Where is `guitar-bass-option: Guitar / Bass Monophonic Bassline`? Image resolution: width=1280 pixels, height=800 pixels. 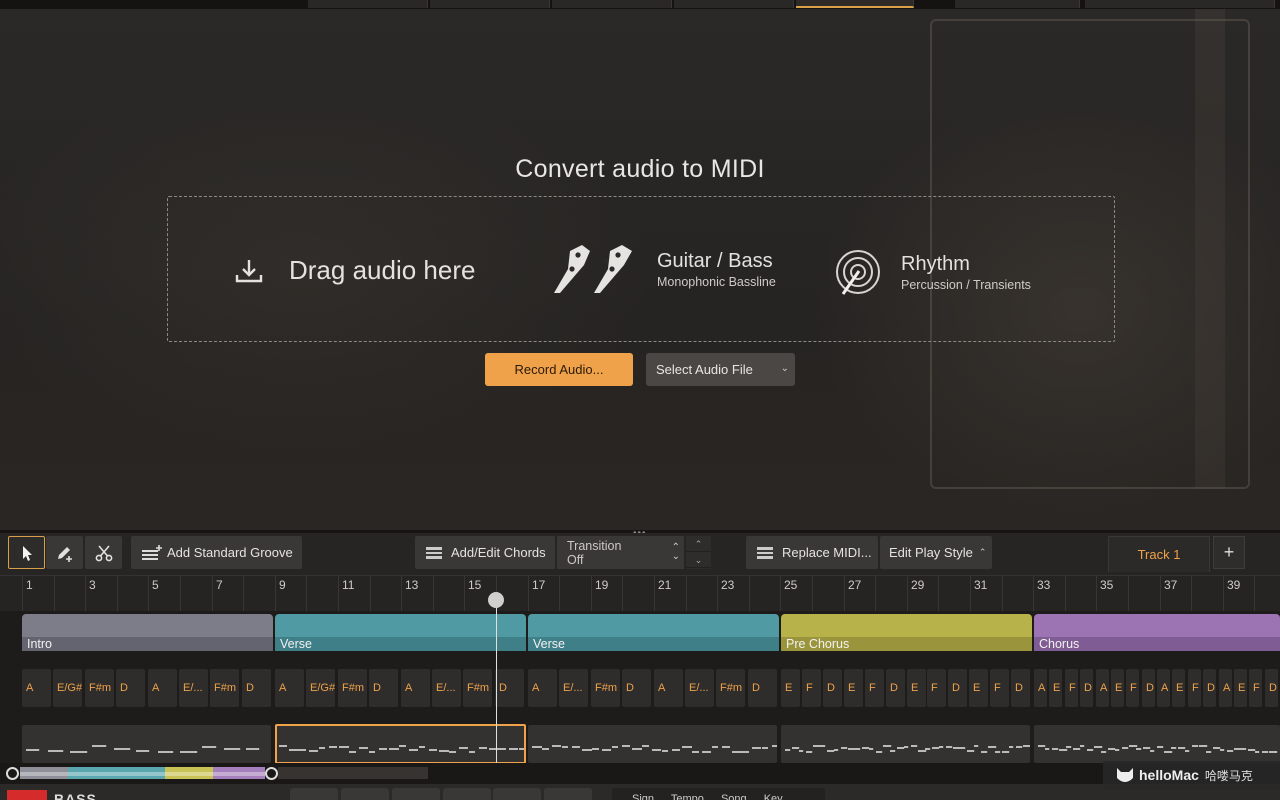 guitar-bass-option: Guitar / Bass Monophonic Bassline is located at coordinates (661, 269).